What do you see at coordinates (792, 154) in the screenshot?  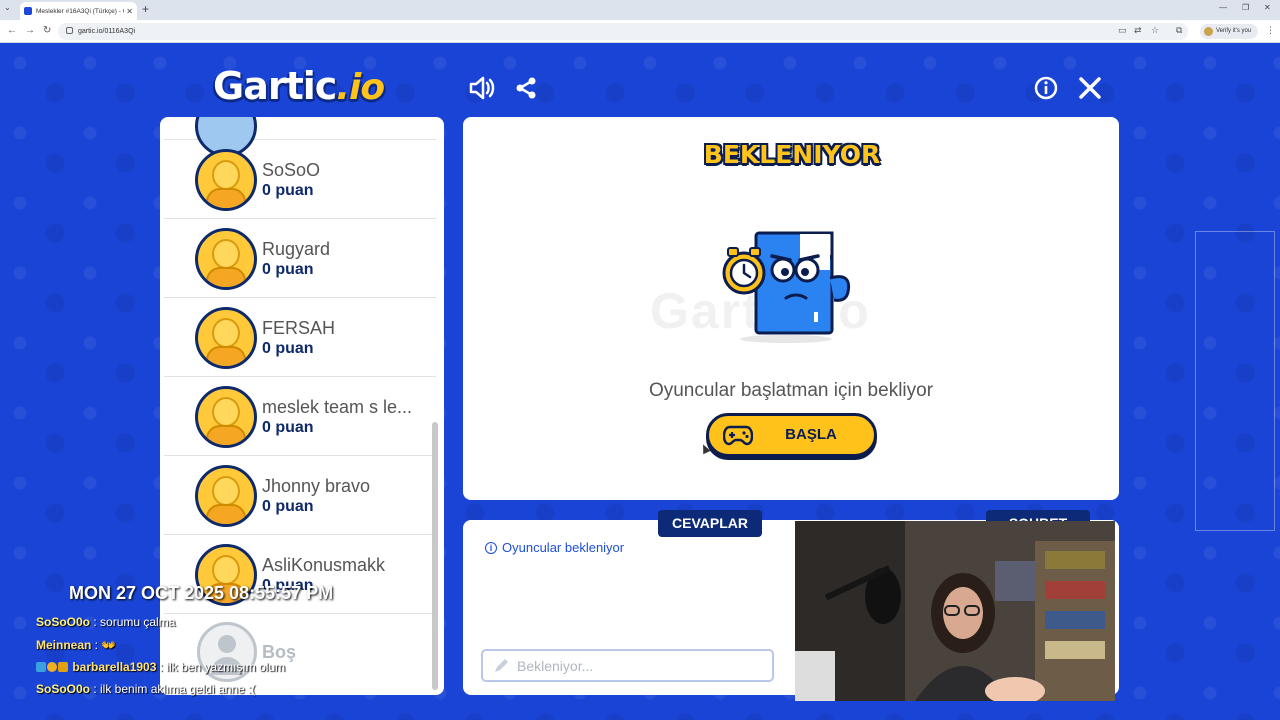 I see `status-title: BEKLENIYOR` at bounding box center [792, 154].